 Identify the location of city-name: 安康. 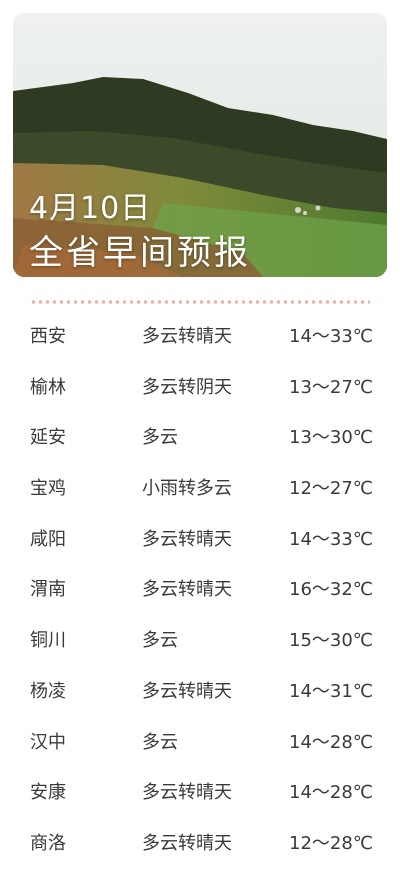
(48, 793).